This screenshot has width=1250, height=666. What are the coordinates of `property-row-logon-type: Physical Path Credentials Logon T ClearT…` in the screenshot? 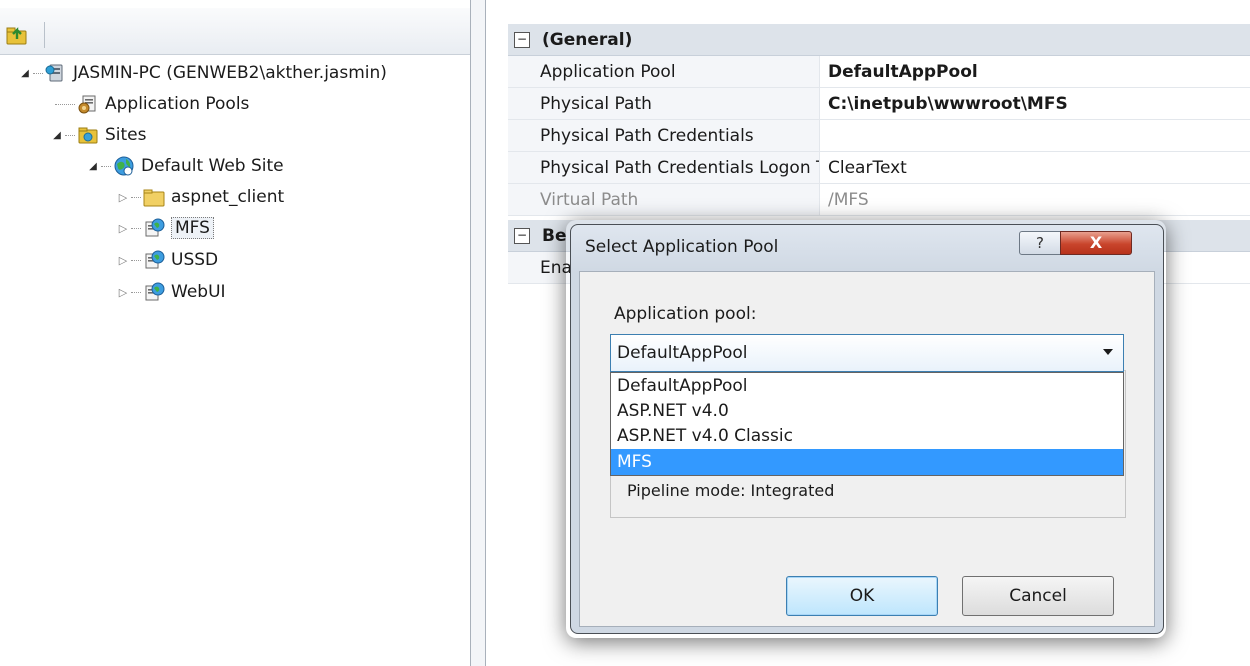 It's located at (879, 168).